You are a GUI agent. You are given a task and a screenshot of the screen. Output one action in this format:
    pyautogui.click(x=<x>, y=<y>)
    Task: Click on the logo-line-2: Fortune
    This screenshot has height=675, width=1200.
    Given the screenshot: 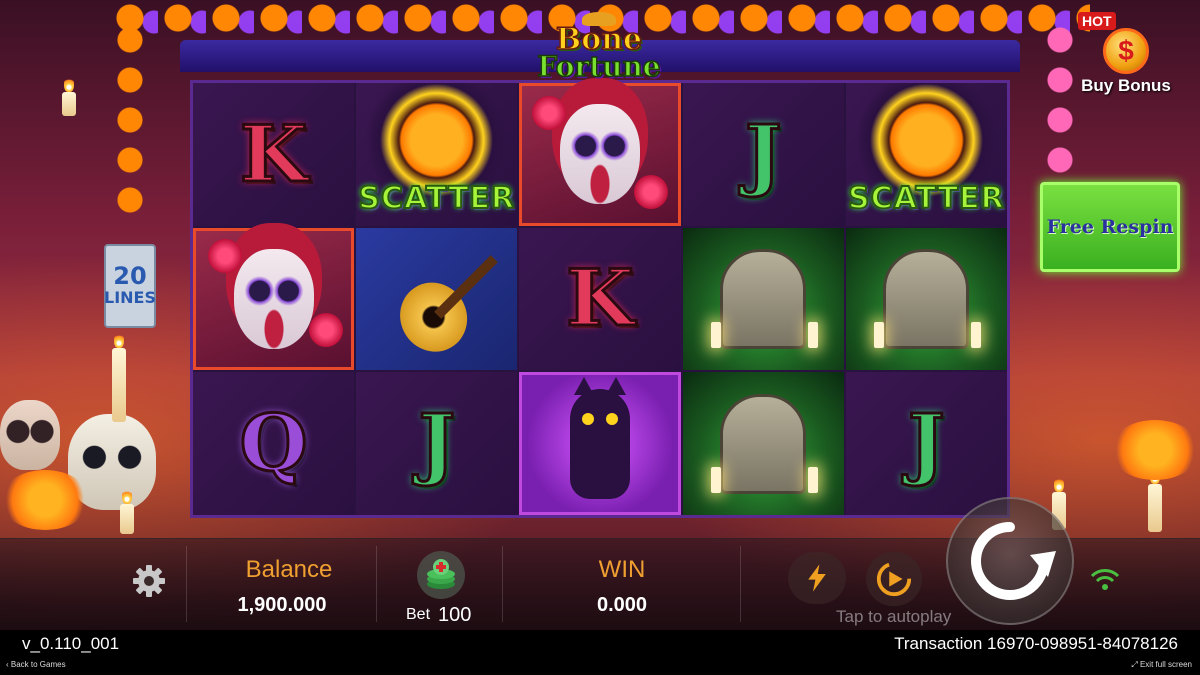 What is the action you would take?
    pyautogui.click(x=599, y=66)
    